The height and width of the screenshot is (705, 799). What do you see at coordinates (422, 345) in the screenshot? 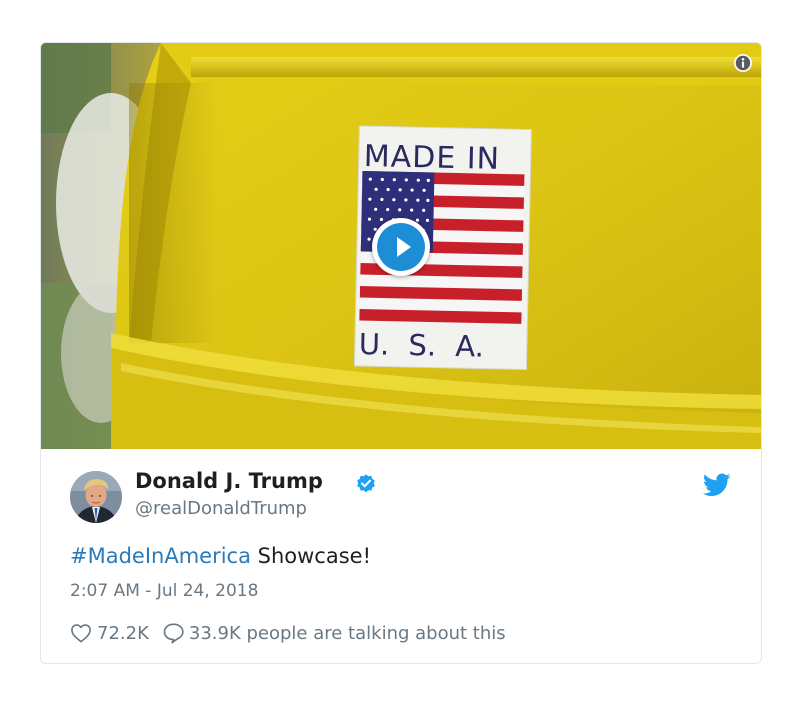
I see `sticker-usa: U. S. A.` at bounding box center [422, 345].